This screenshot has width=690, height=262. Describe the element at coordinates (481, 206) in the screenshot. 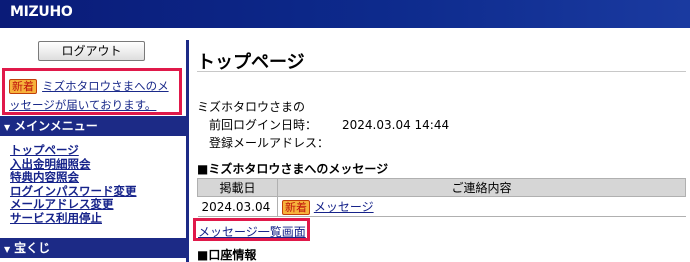

I see `message-content-cell: 新着 メッセージ` at that location.